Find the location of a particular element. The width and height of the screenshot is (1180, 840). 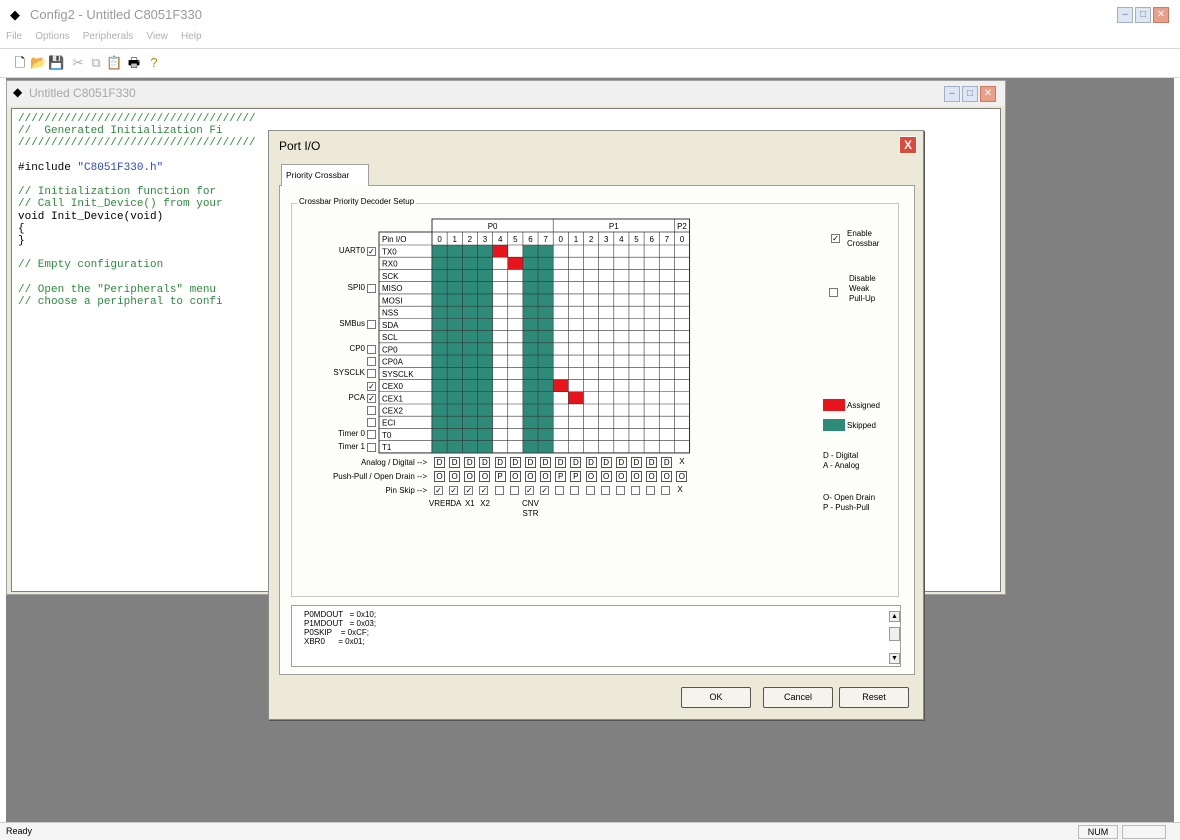

print-icon: 🖶 is located at coordinates (134, 63).